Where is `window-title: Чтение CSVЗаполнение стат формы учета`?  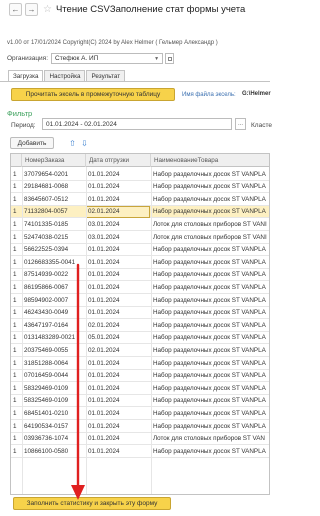
window-title: Чтение CSVЗаполнение стат формы учета is located at coordinates (150, 9).